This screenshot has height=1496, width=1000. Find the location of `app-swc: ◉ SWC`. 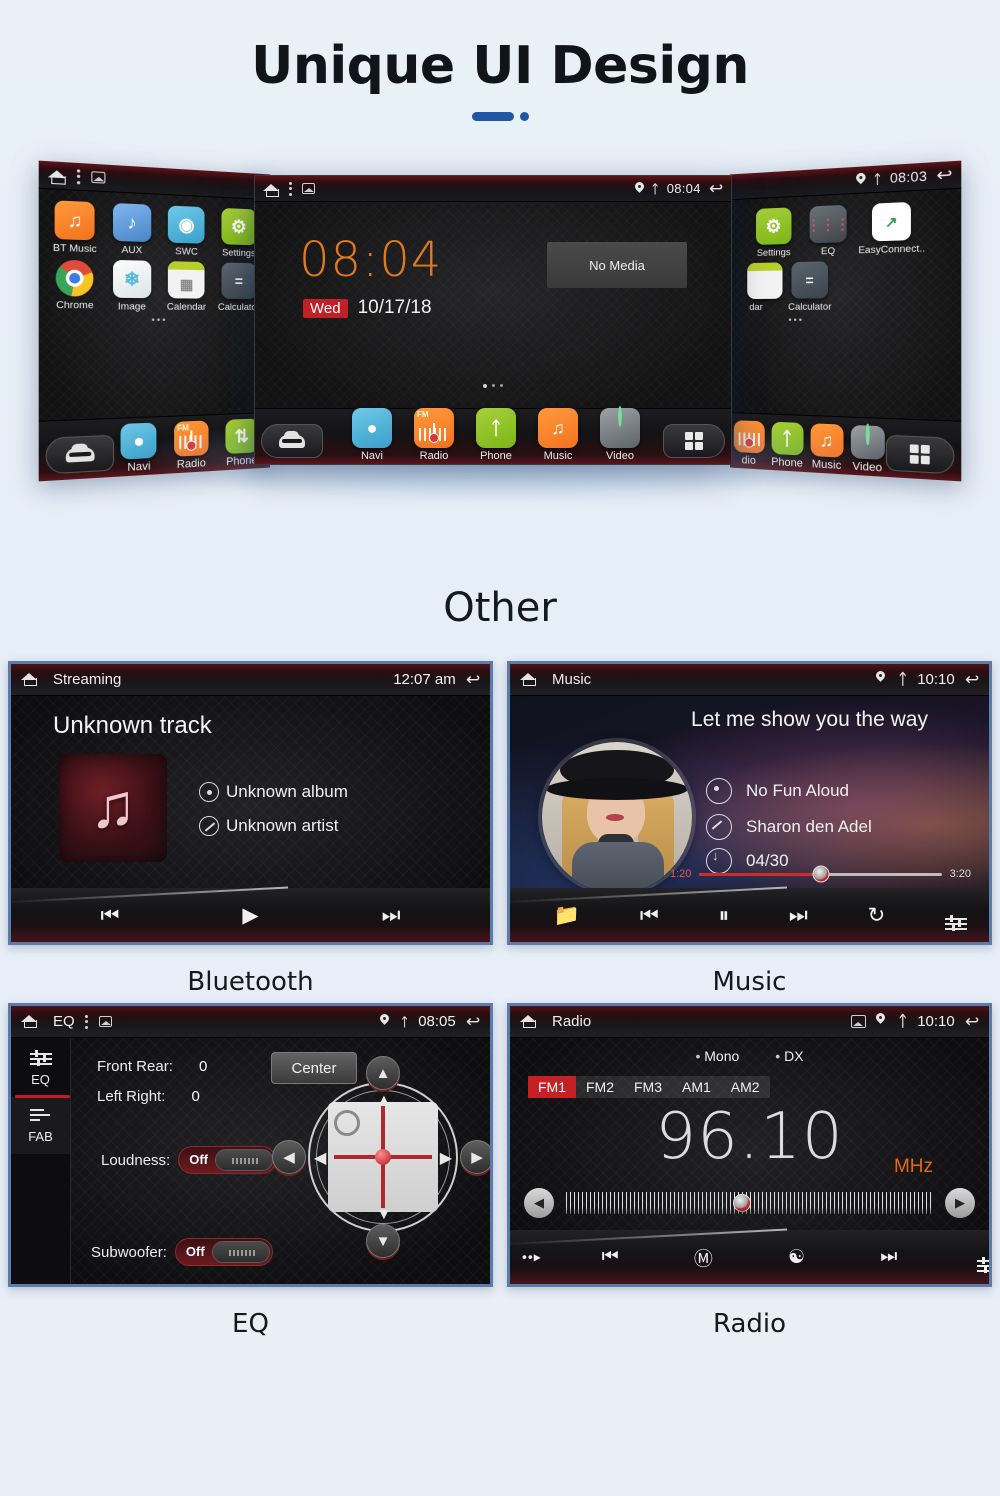

app-swc: ◉ SWC is located at coordinates (186, 231).